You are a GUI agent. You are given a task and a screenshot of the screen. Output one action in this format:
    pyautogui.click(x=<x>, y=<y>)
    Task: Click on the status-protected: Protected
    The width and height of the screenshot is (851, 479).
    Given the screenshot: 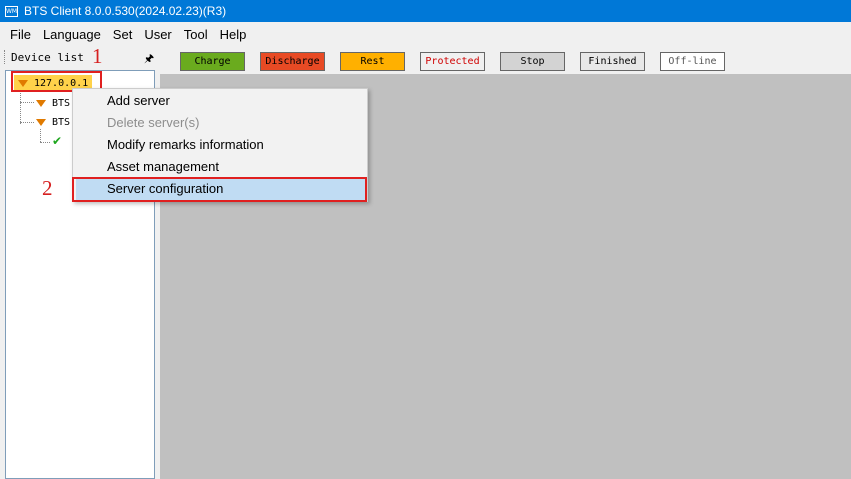 What is the action you would take?
    pyautogui.click(x=452, y=61)
    